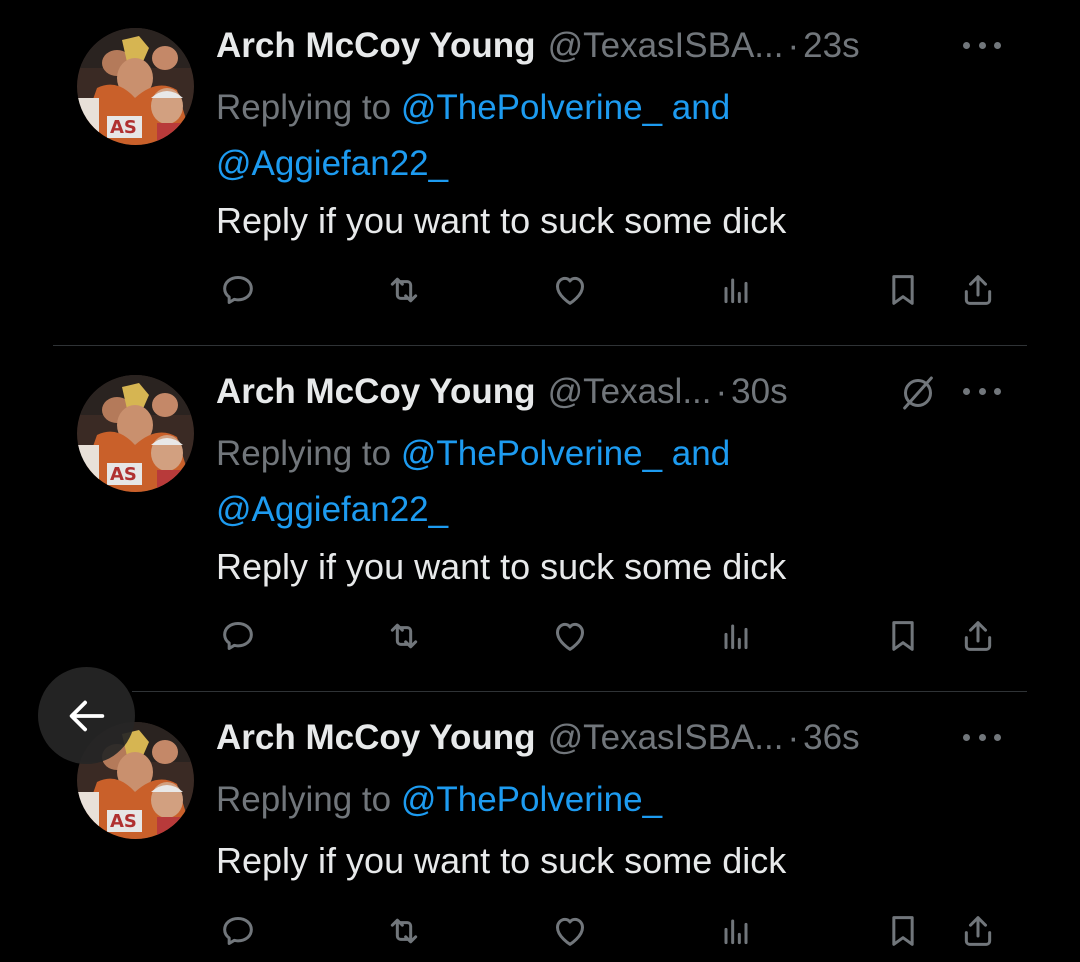 The height and width of the screenshot is (962, 1080). What do you see at coordinates (538, 46) in the screenshot?
I see `tweet-header: Arch McCoy Young @TexasISBA... · 23s` at bounding box center [538, 46].